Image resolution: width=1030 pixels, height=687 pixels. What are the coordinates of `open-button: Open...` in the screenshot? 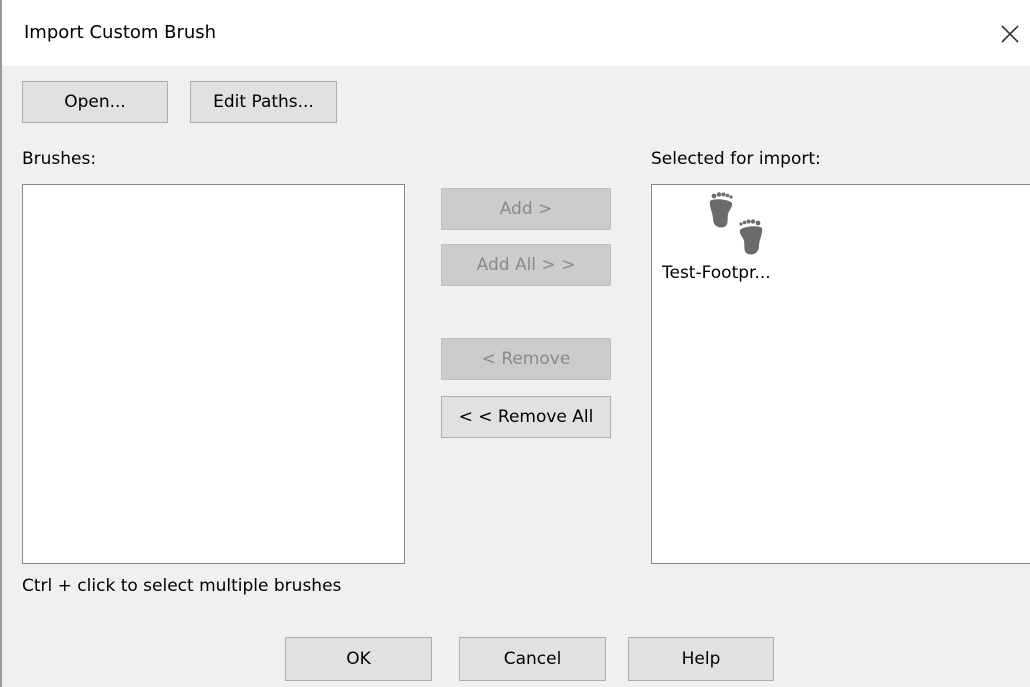 It's located at (95, 102).